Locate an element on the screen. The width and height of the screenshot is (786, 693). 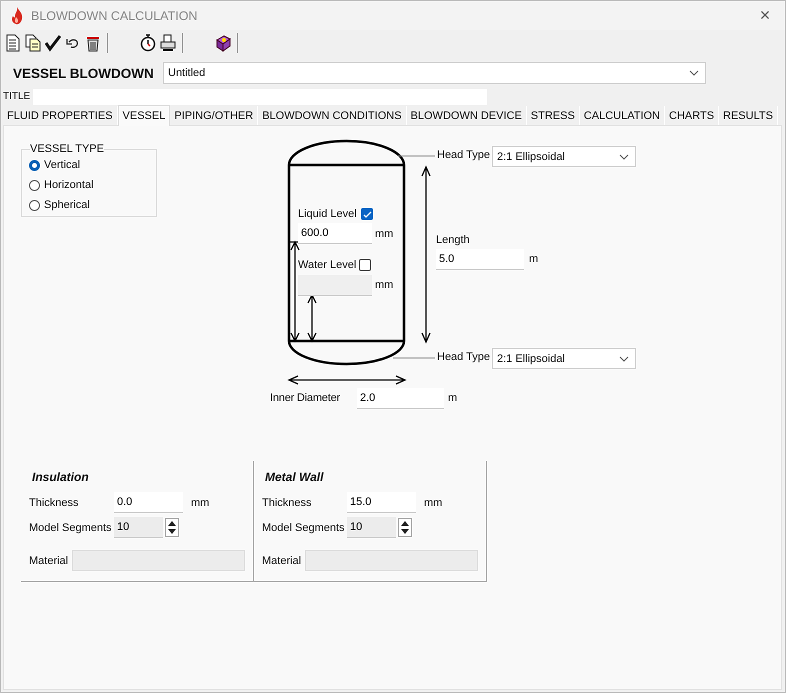
radio-option: Spherical is located at coordinates (92, 205).